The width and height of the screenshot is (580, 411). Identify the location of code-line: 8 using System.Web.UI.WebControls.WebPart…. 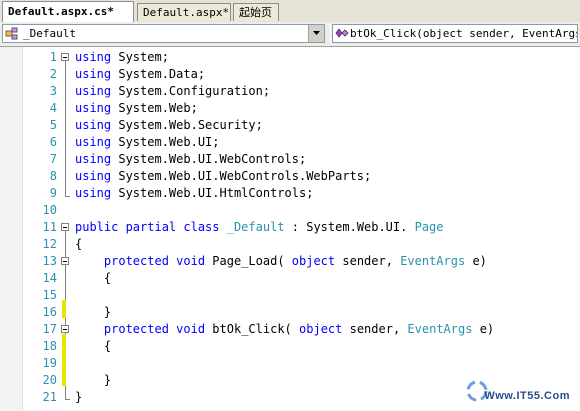
(290, 176).